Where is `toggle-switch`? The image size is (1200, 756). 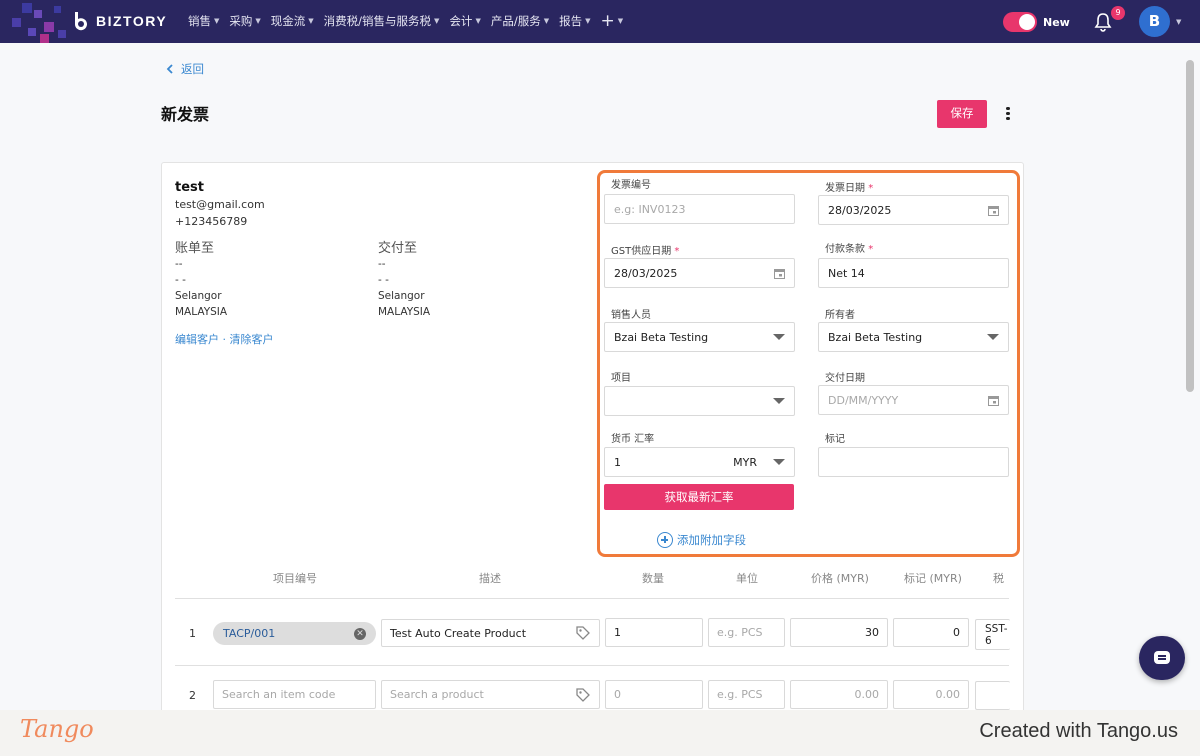
toggle-switch is located at coordinates (1020, 22).